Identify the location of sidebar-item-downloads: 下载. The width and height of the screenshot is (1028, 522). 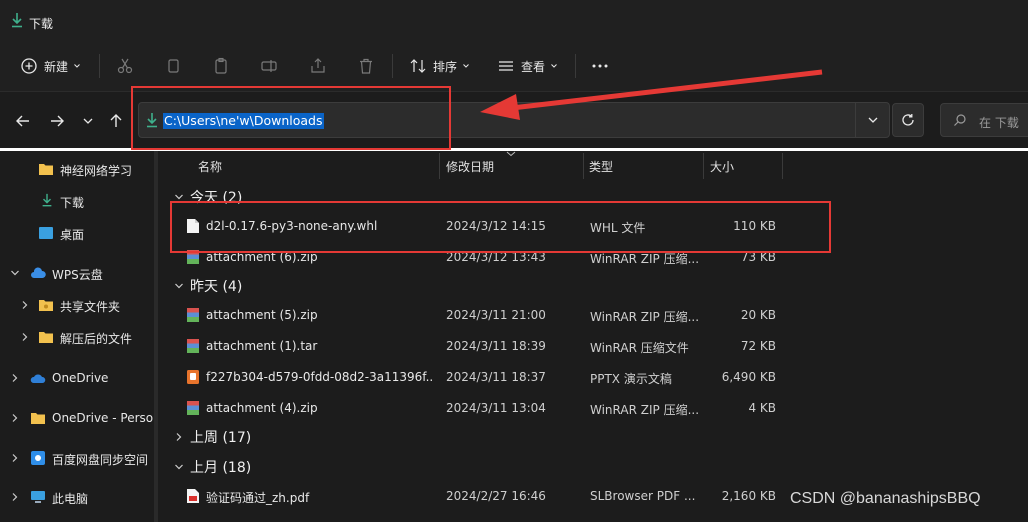
(77, 201).